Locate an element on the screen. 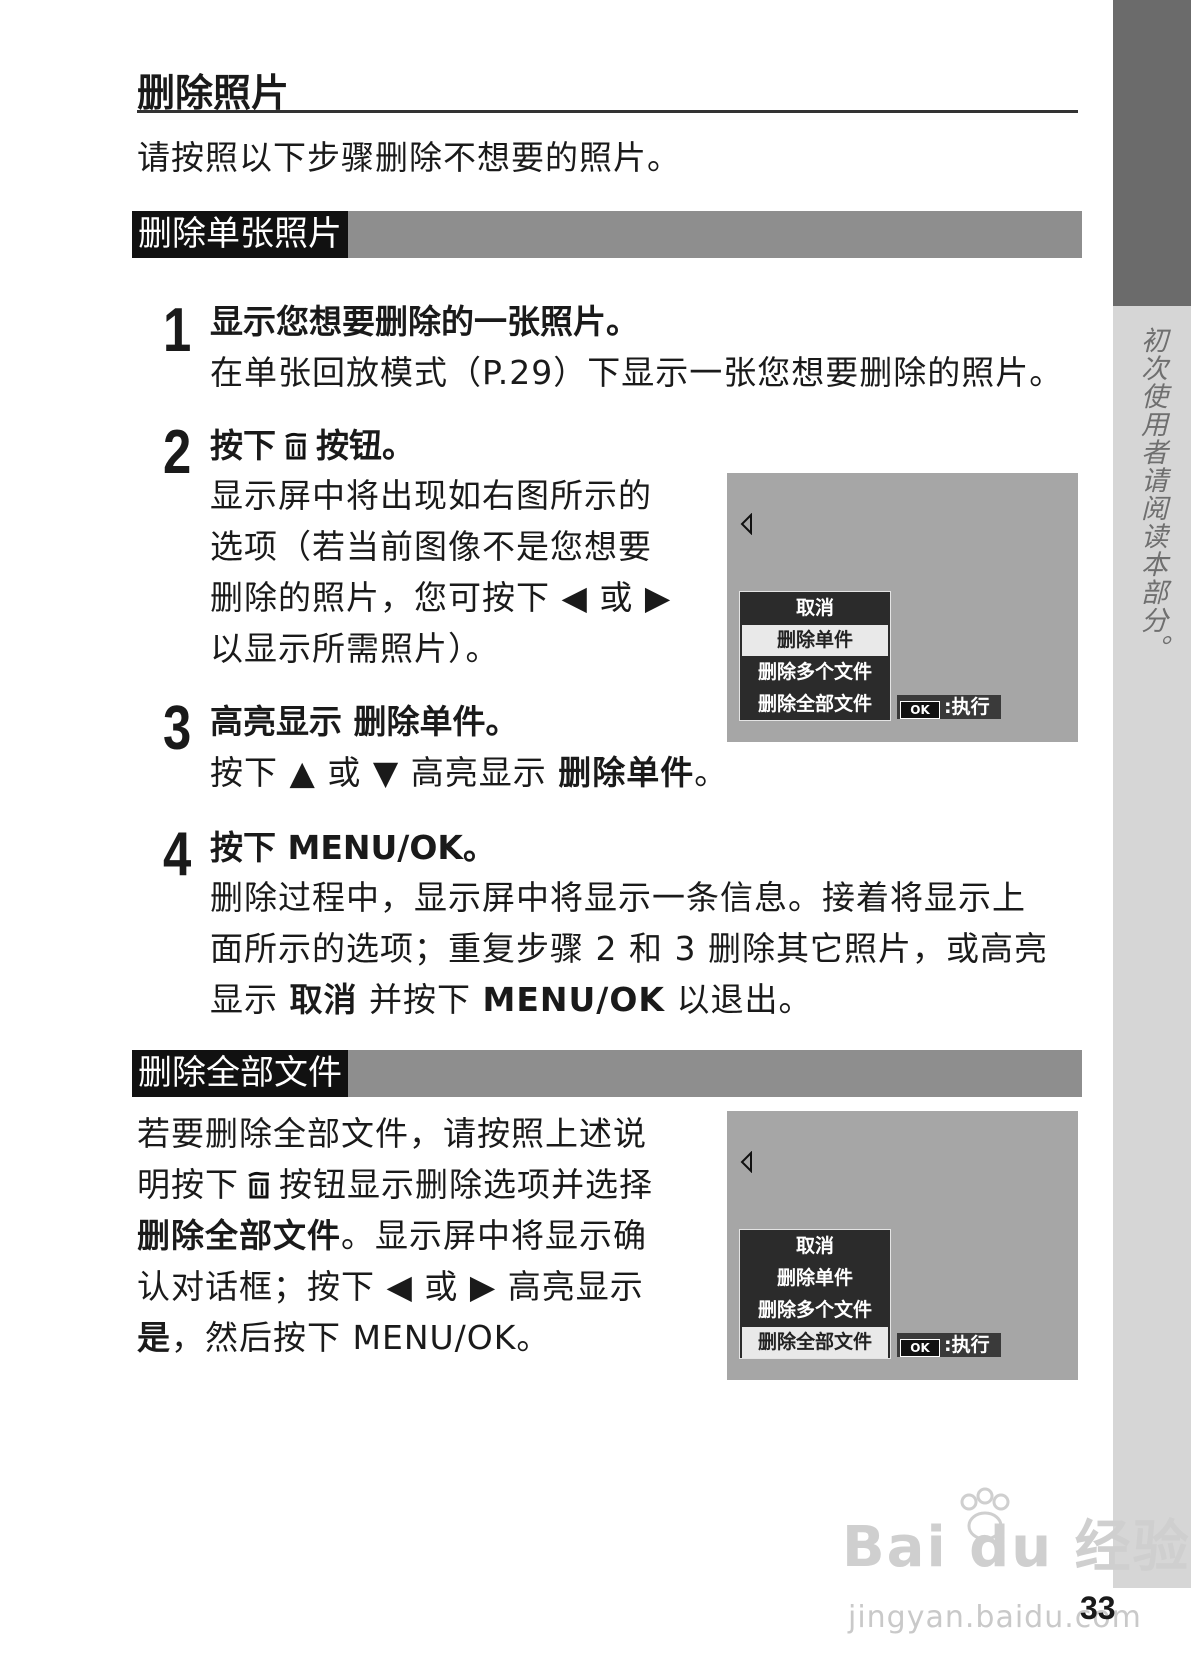 This screenshot has height=1678, width=1191. body-line: 若要删除全部文件，请按照上述说 is located at coordinates (392, 1133).